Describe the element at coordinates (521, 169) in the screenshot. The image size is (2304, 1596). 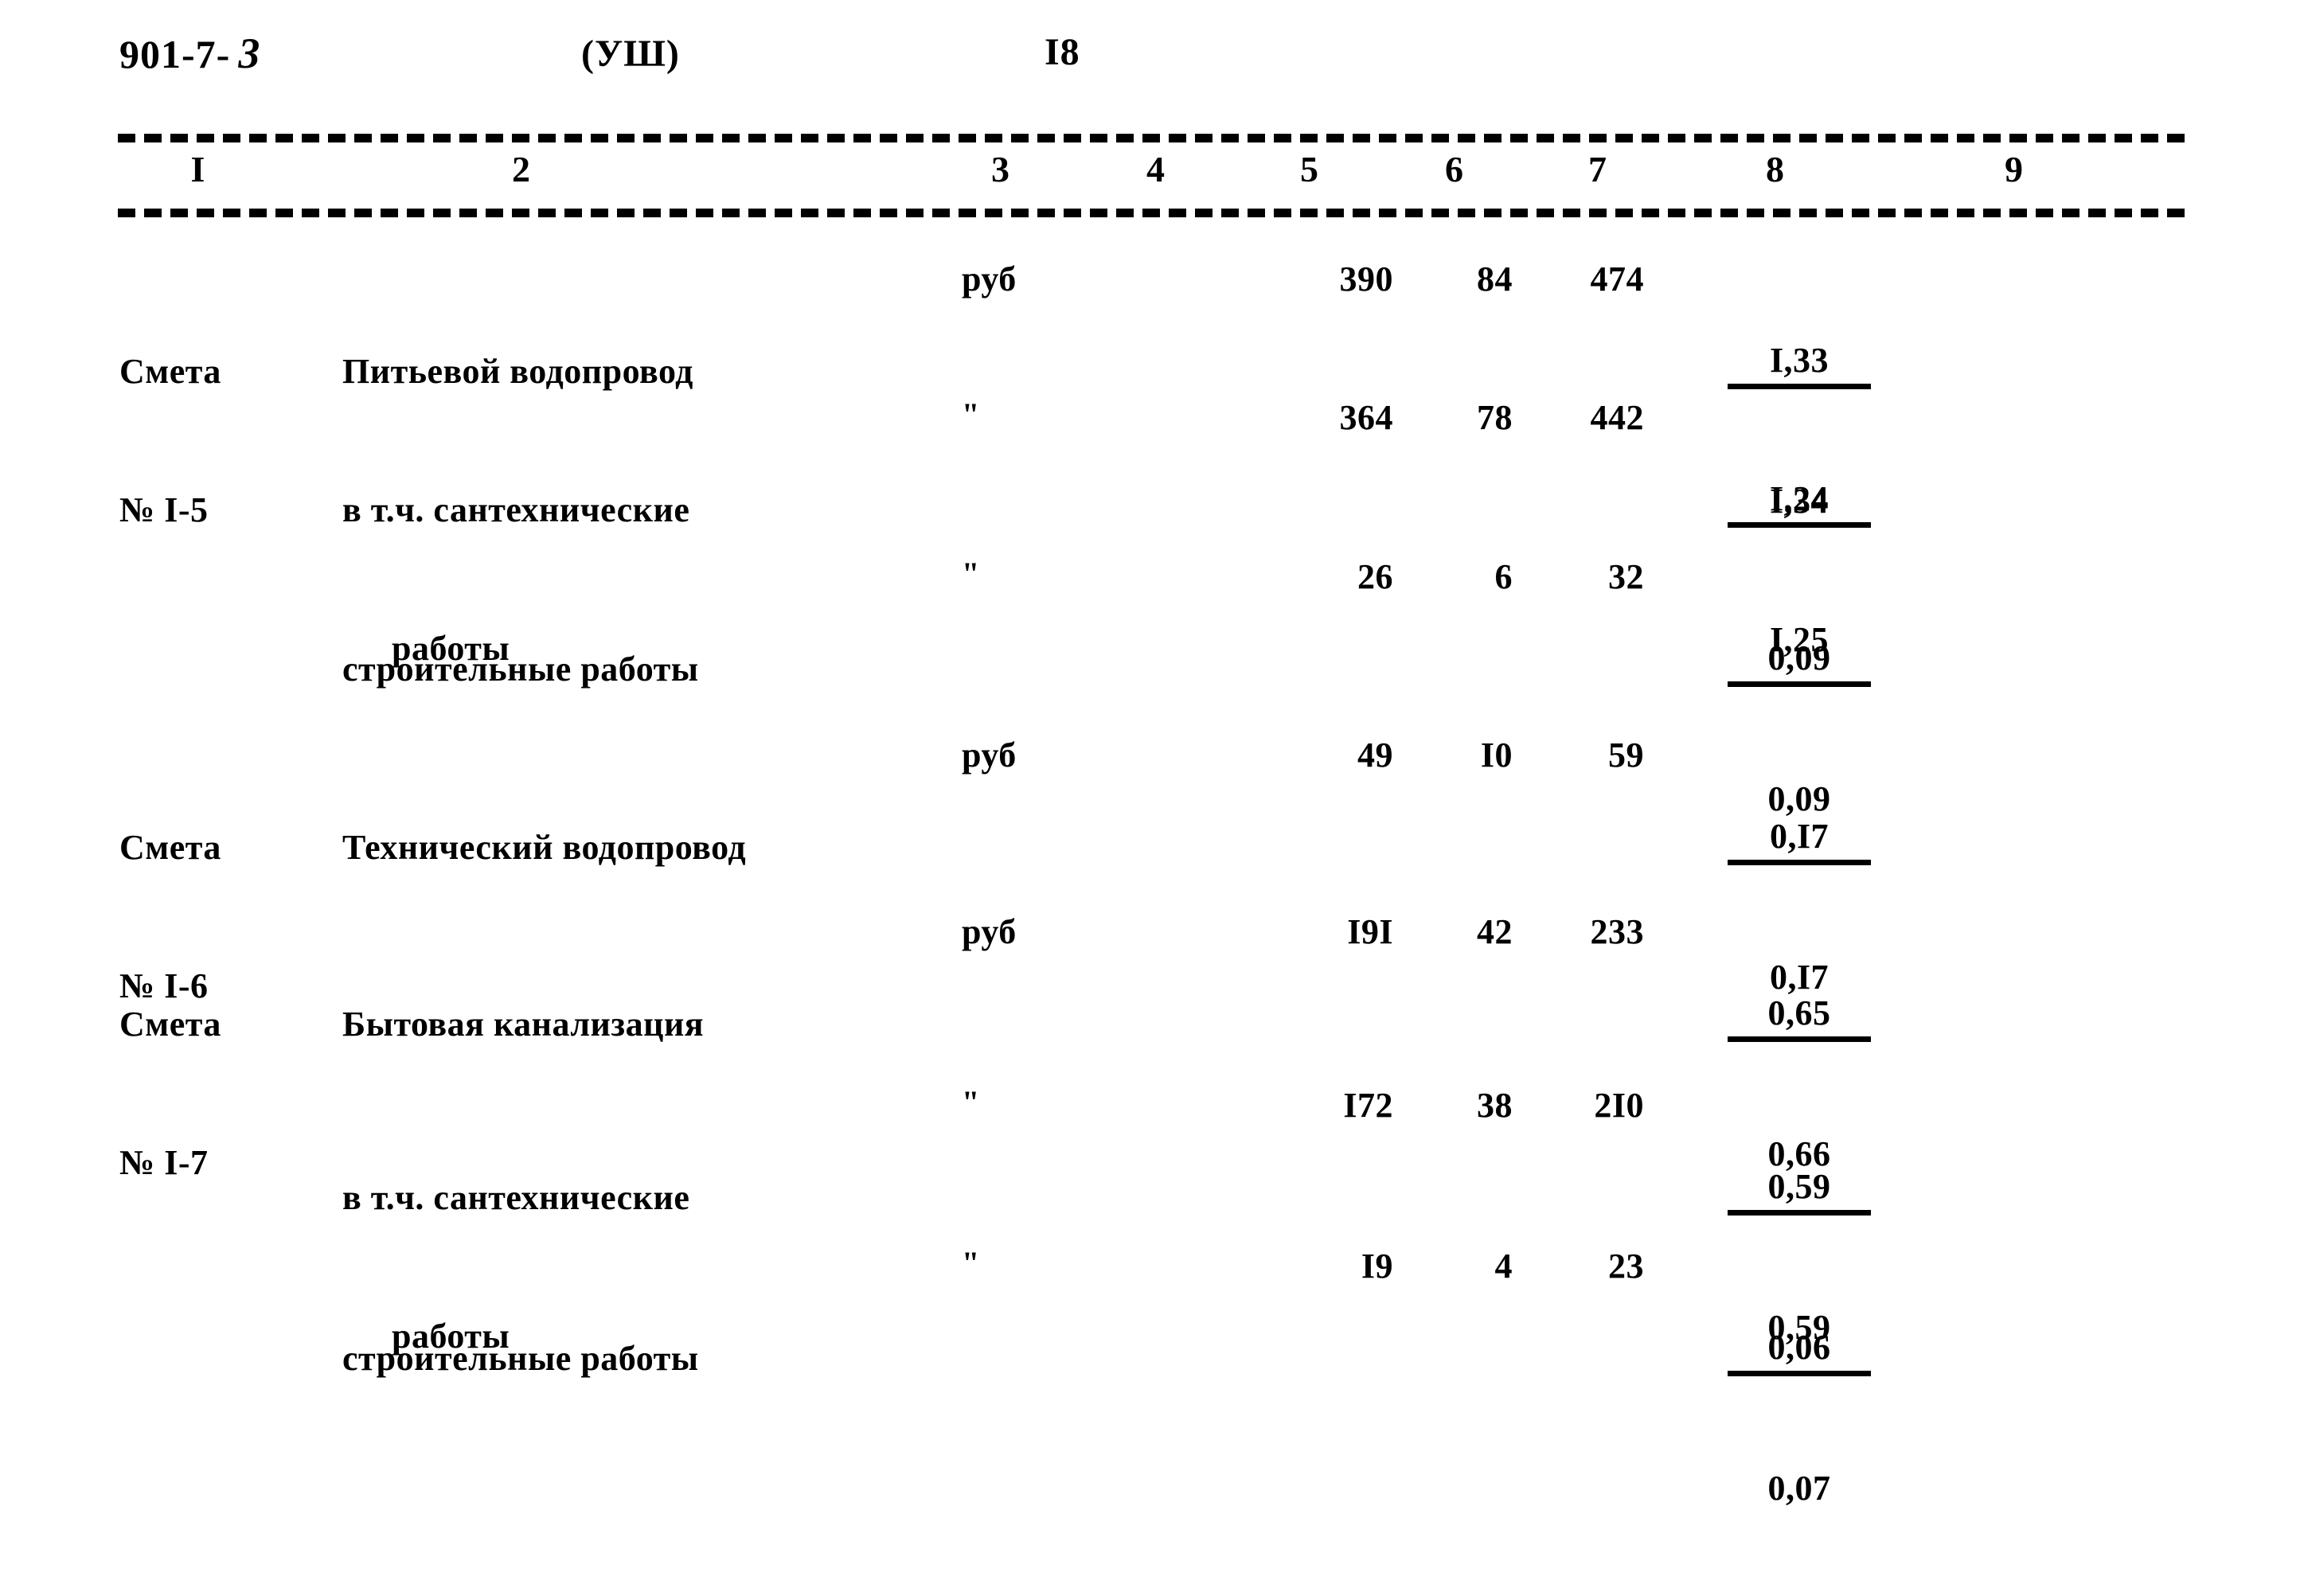
I see `column-number-2: 2` at that location.